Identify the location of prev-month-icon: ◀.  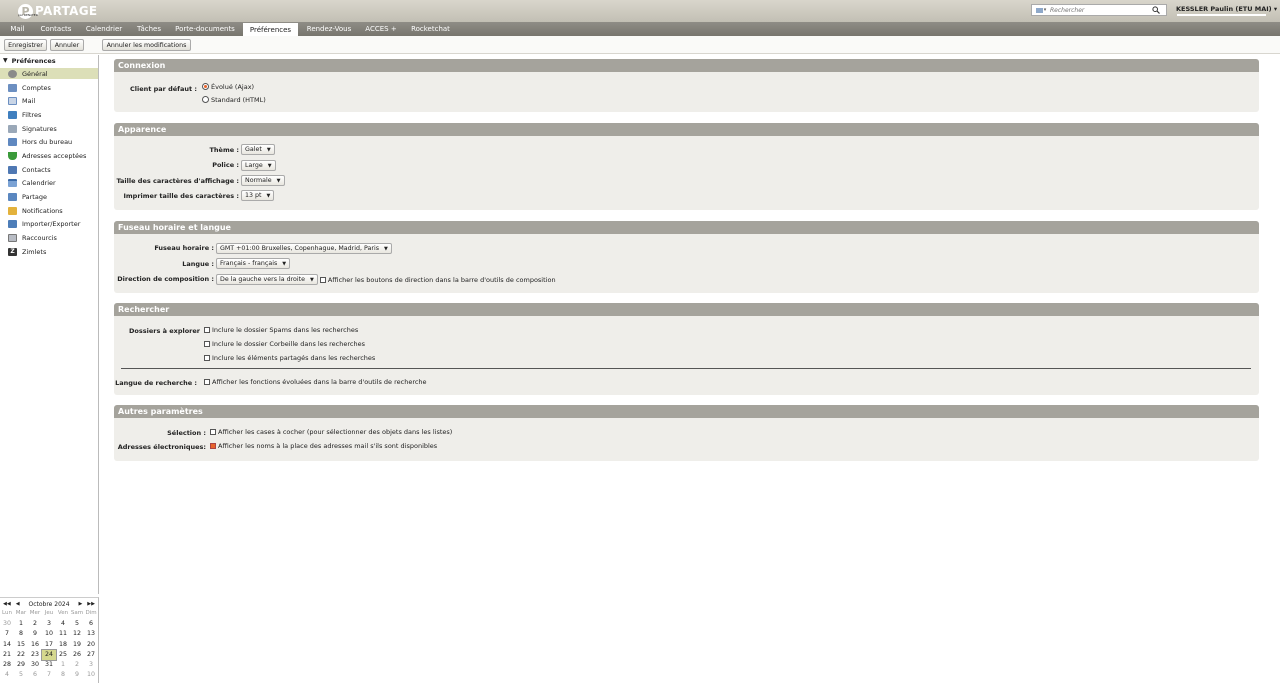
(18, 604).